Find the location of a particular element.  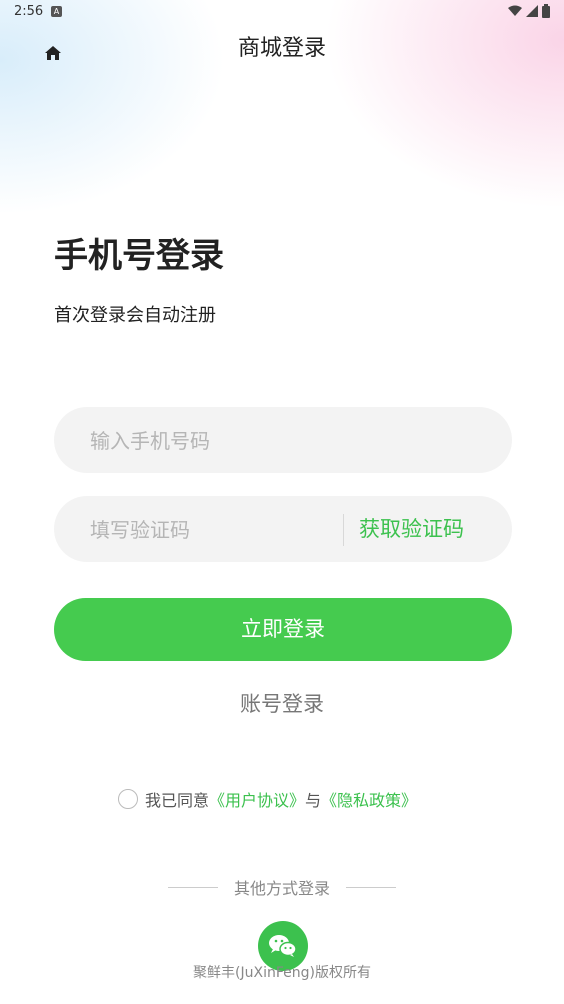

agree-prefix: 我已同意 is located at coordinates (177, 800).